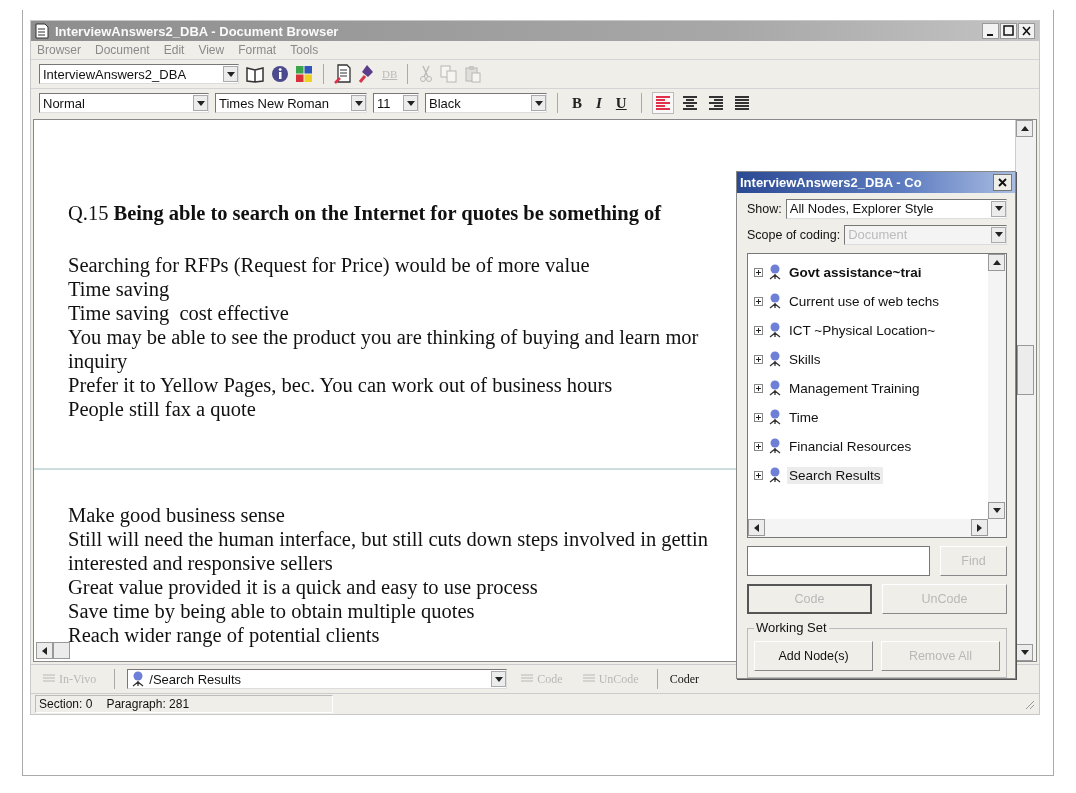  What do you see at coordinates (1002, 182) in the screenshot?
I see `close-icon` at bounding box center [1002, 182].